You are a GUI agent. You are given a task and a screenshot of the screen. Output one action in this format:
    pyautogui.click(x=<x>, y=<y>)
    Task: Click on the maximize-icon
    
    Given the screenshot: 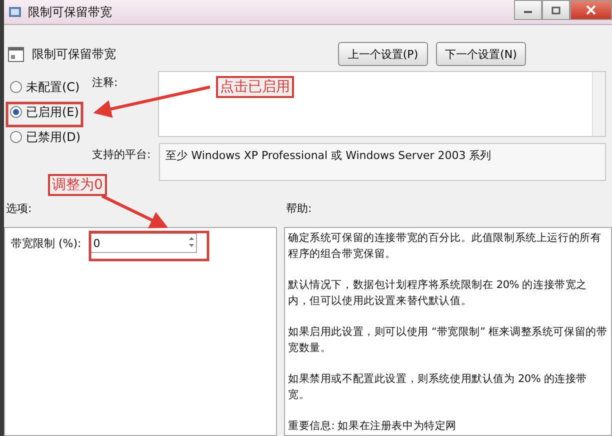 What is the action you would take?
    pyautogui.click(x=556, y=10)
    